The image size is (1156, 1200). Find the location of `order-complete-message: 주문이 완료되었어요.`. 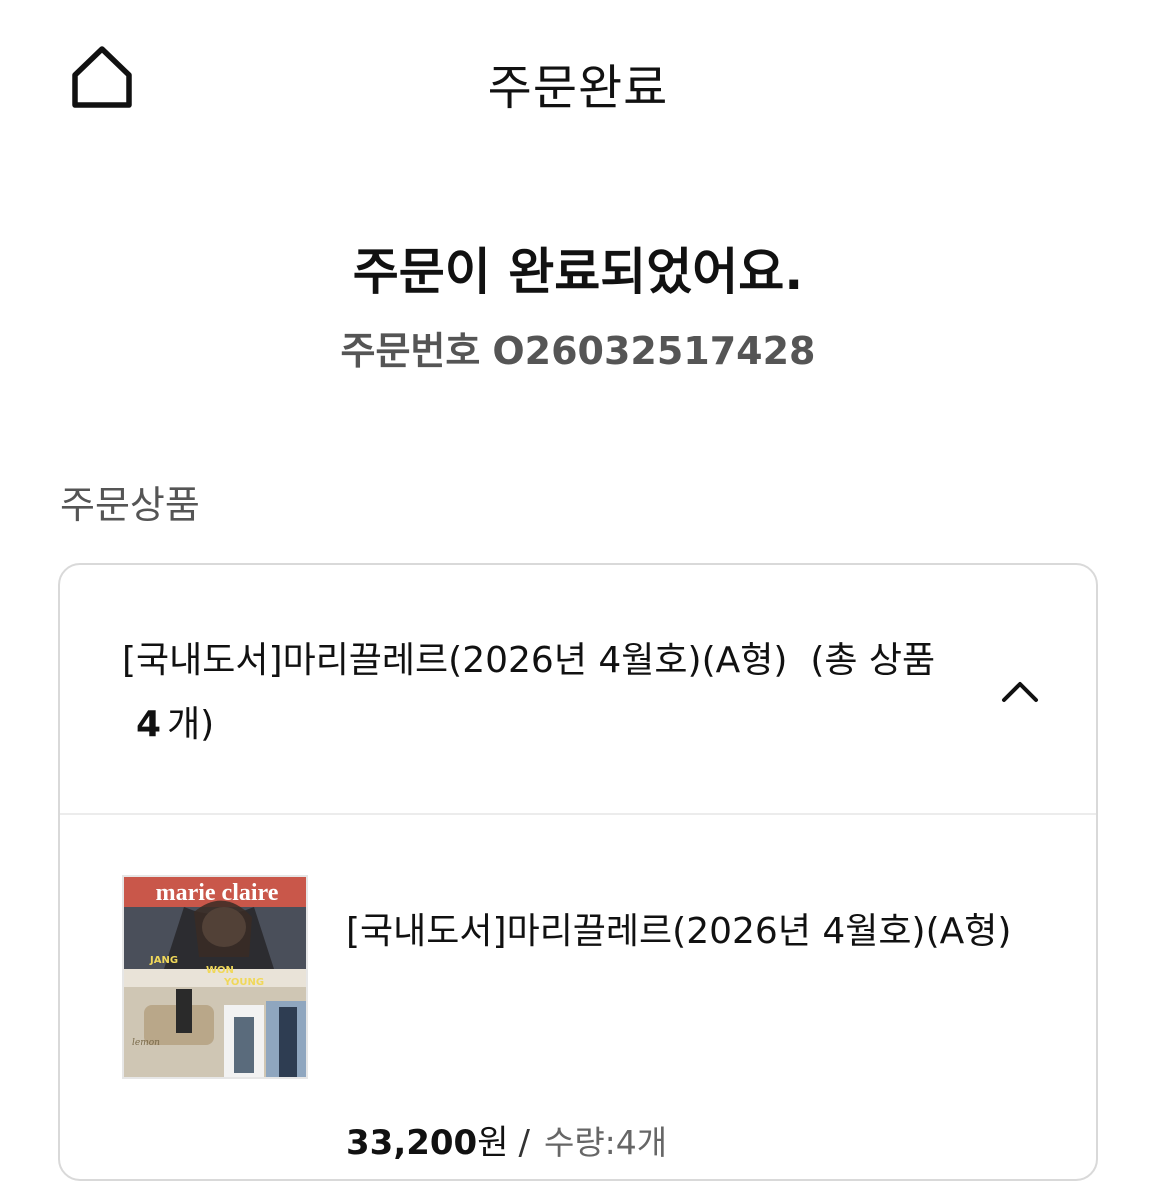

order-complete-message: 주문이 완료되었어요. is located at coordinates (578, 272).